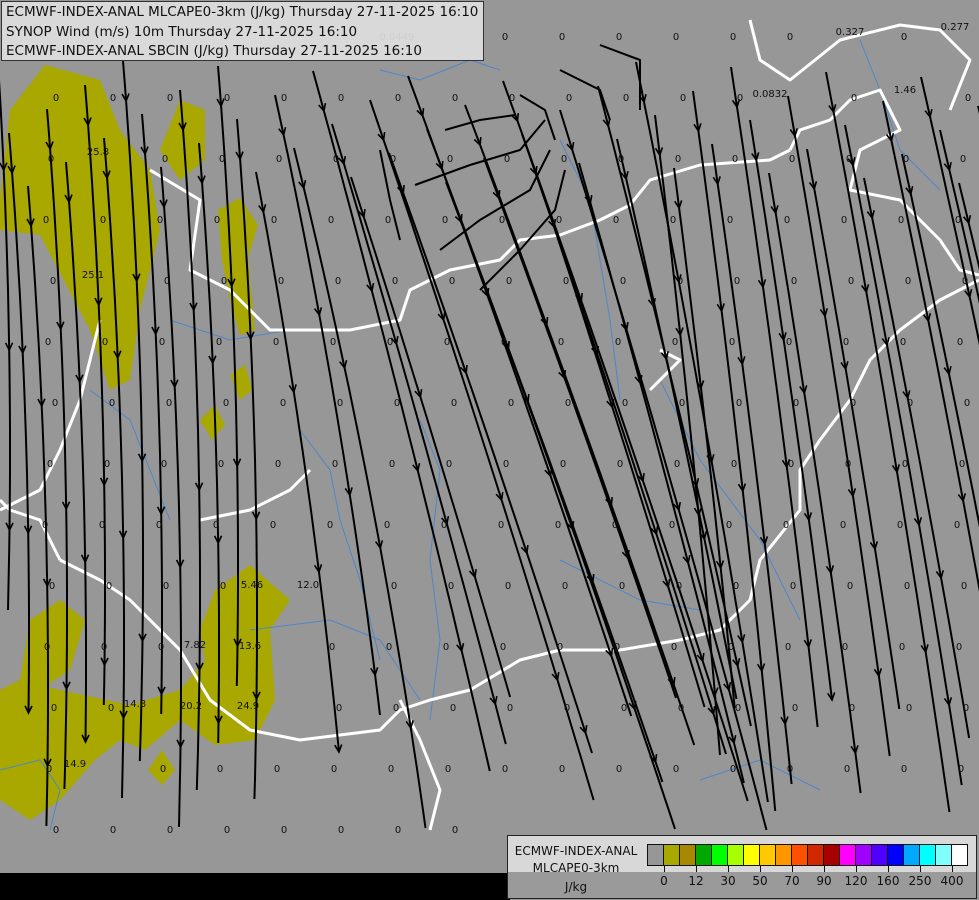  I want to click on legend-name-line2: MLCAPE0-3km, so click(576, 868).